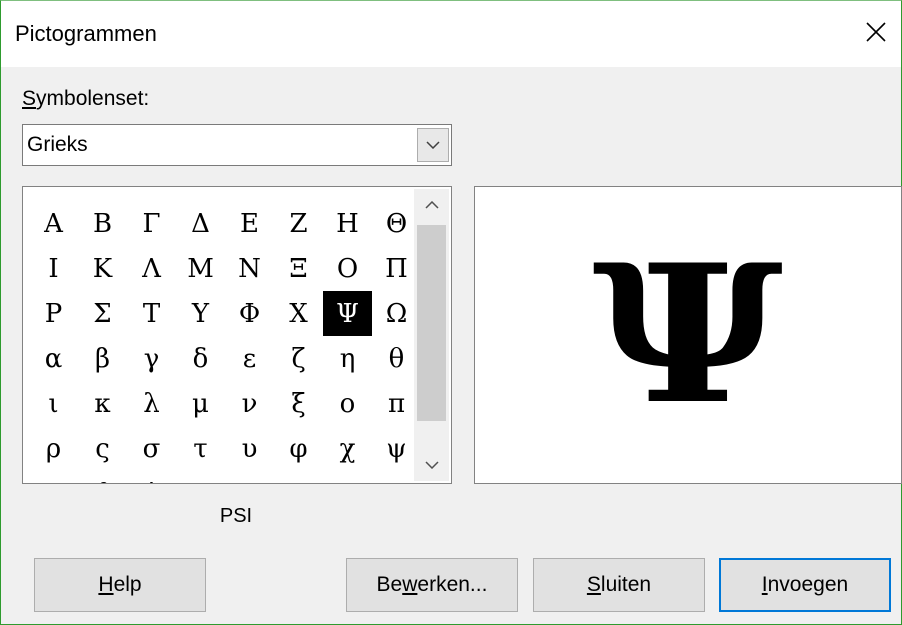 This screenshot has width=902, height=625. What do you see at coordinates (298, 448) in the screenshot?
I see `symbol-cell: φ` at bounding box center [298, 448].